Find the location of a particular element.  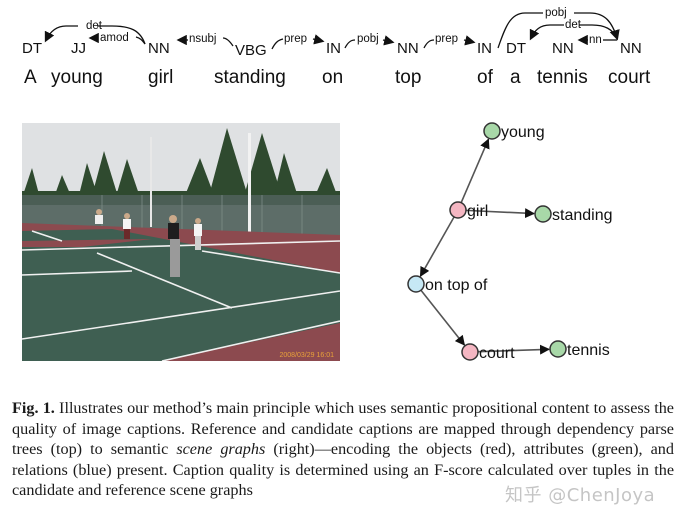

token-word: a is located at coordinates (515, 77).